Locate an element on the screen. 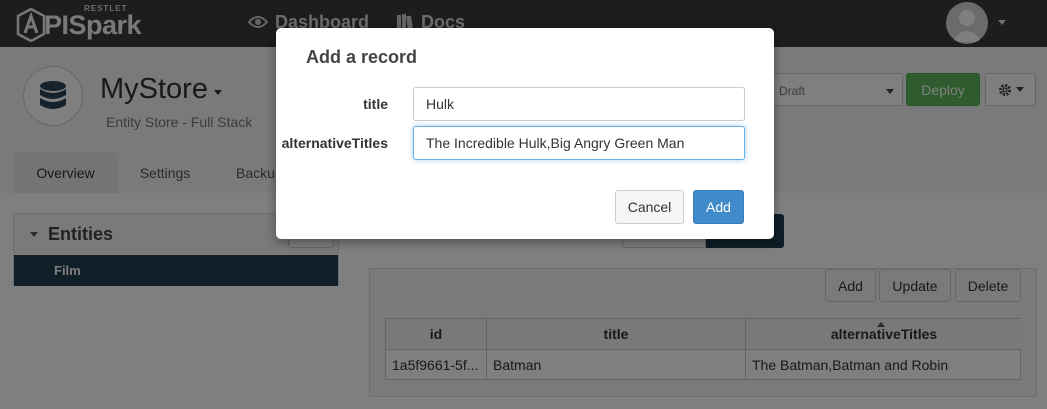 This screenshot has height=409, width=1047. alternative-titles-field-label: alternativeTitles is located at coordinates (334, 143).